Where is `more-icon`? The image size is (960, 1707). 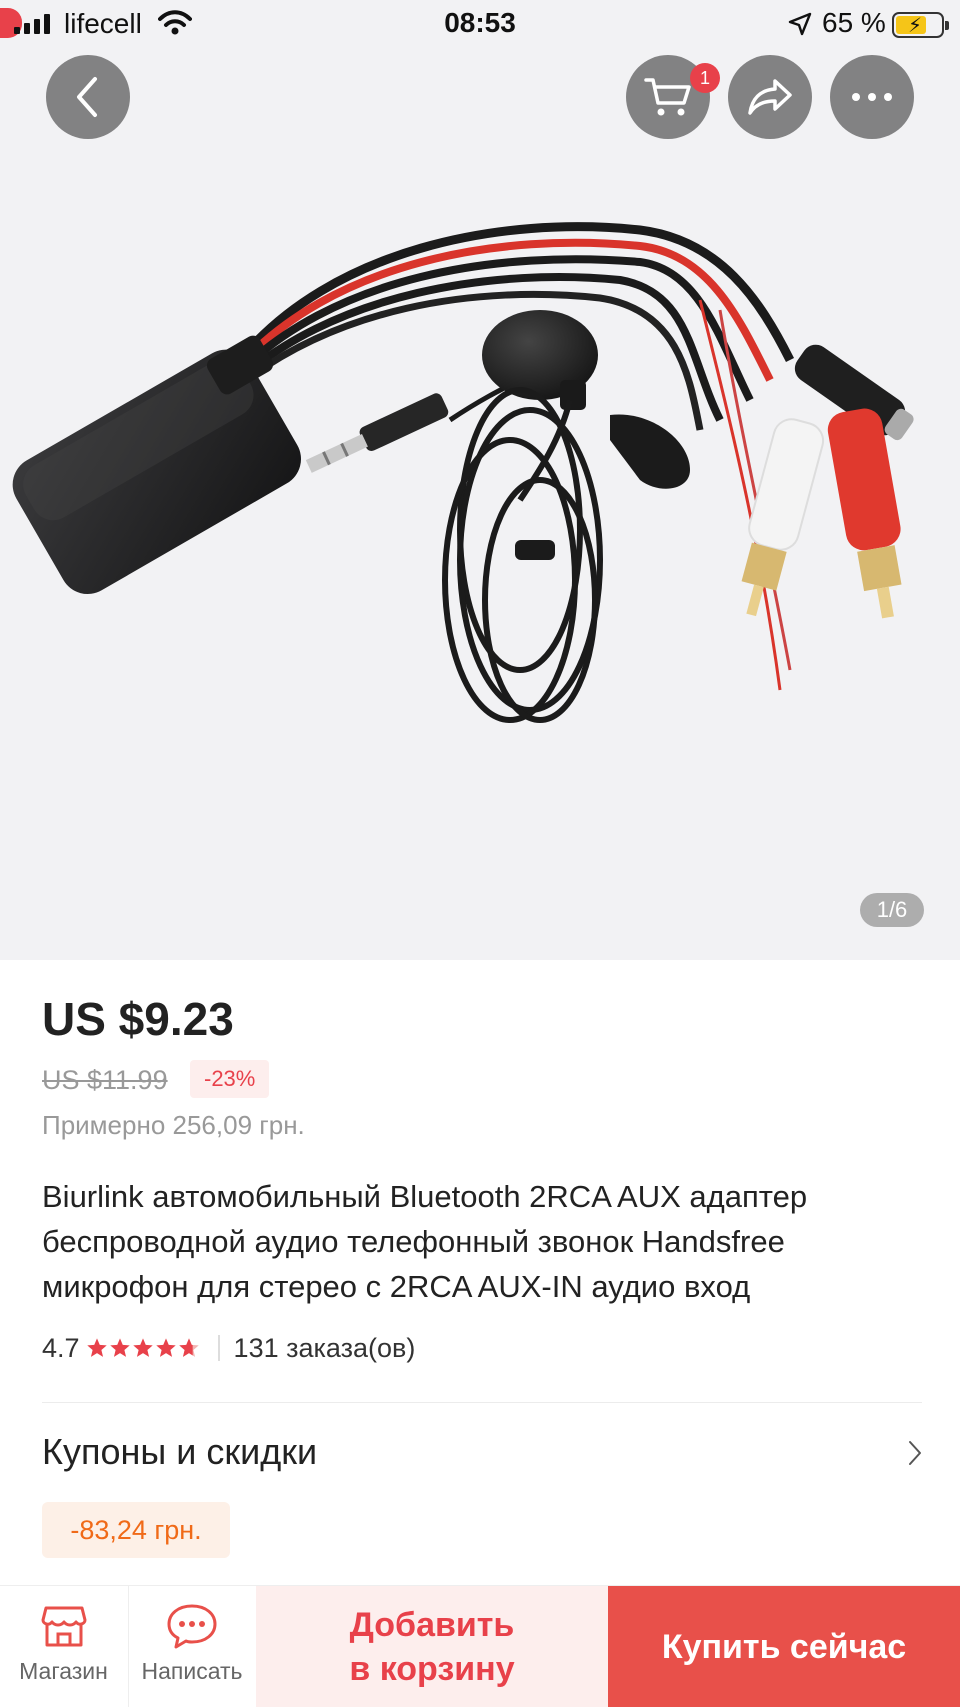 more-icon is located at coordinates (872, 97).